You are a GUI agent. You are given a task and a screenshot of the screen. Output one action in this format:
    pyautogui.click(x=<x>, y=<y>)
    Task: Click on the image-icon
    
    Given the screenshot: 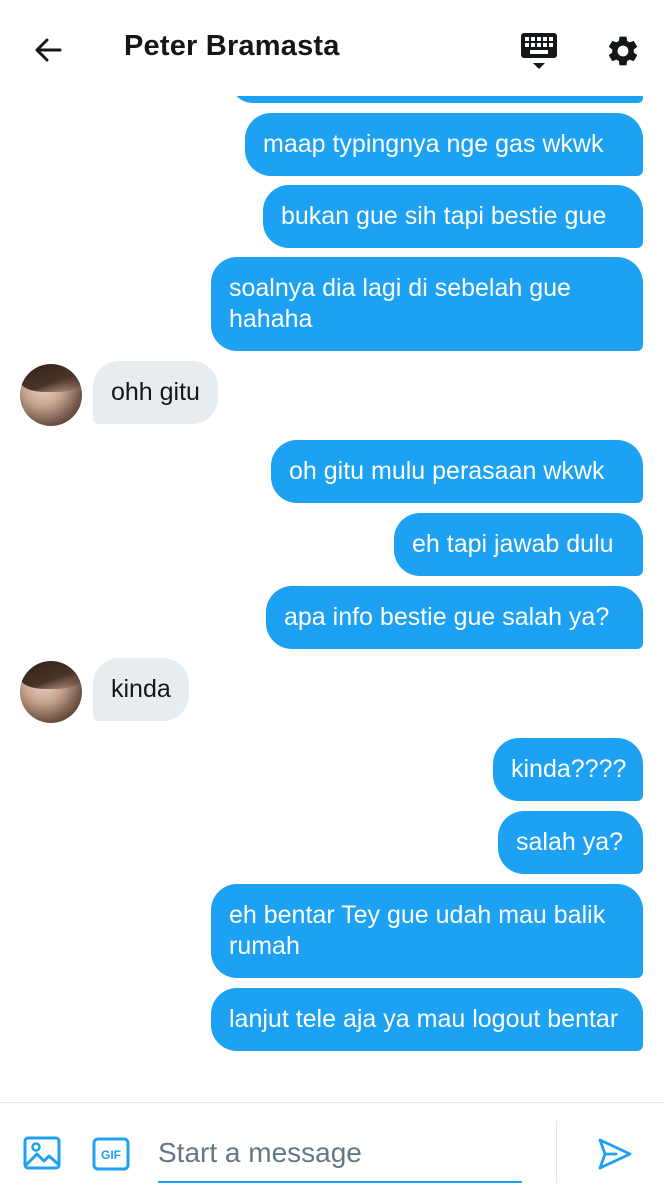 What is the action you would take?
    pyautogui.click(x=42, y=1153)
    